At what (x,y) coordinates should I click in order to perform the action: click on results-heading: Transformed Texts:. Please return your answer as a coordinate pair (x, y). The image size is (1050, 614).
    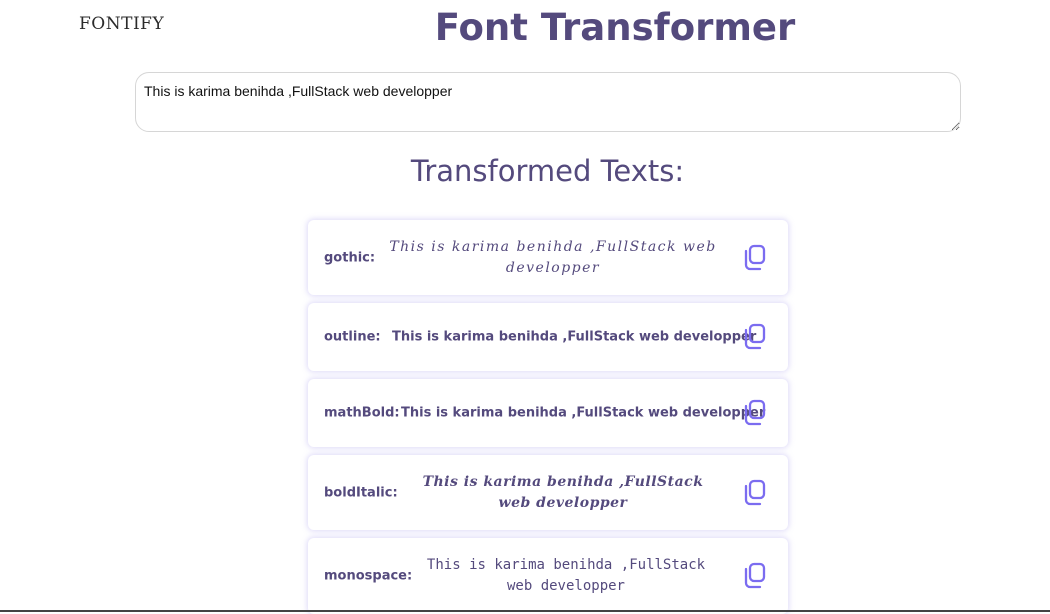
    Looking at the image, I should click on (547, 171).